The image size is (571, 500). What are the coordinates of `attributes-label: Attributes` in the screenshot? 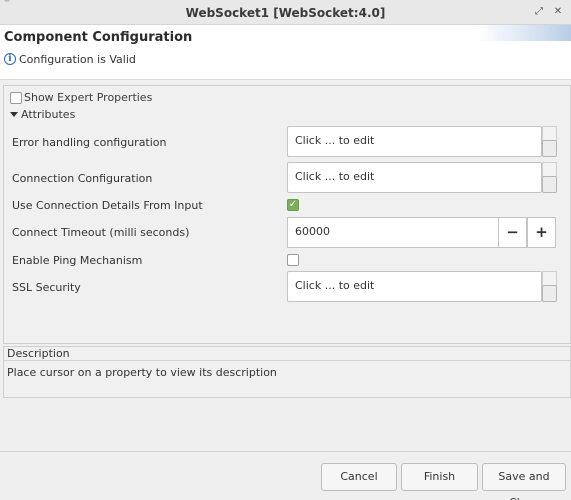 It's located at (48, 114).